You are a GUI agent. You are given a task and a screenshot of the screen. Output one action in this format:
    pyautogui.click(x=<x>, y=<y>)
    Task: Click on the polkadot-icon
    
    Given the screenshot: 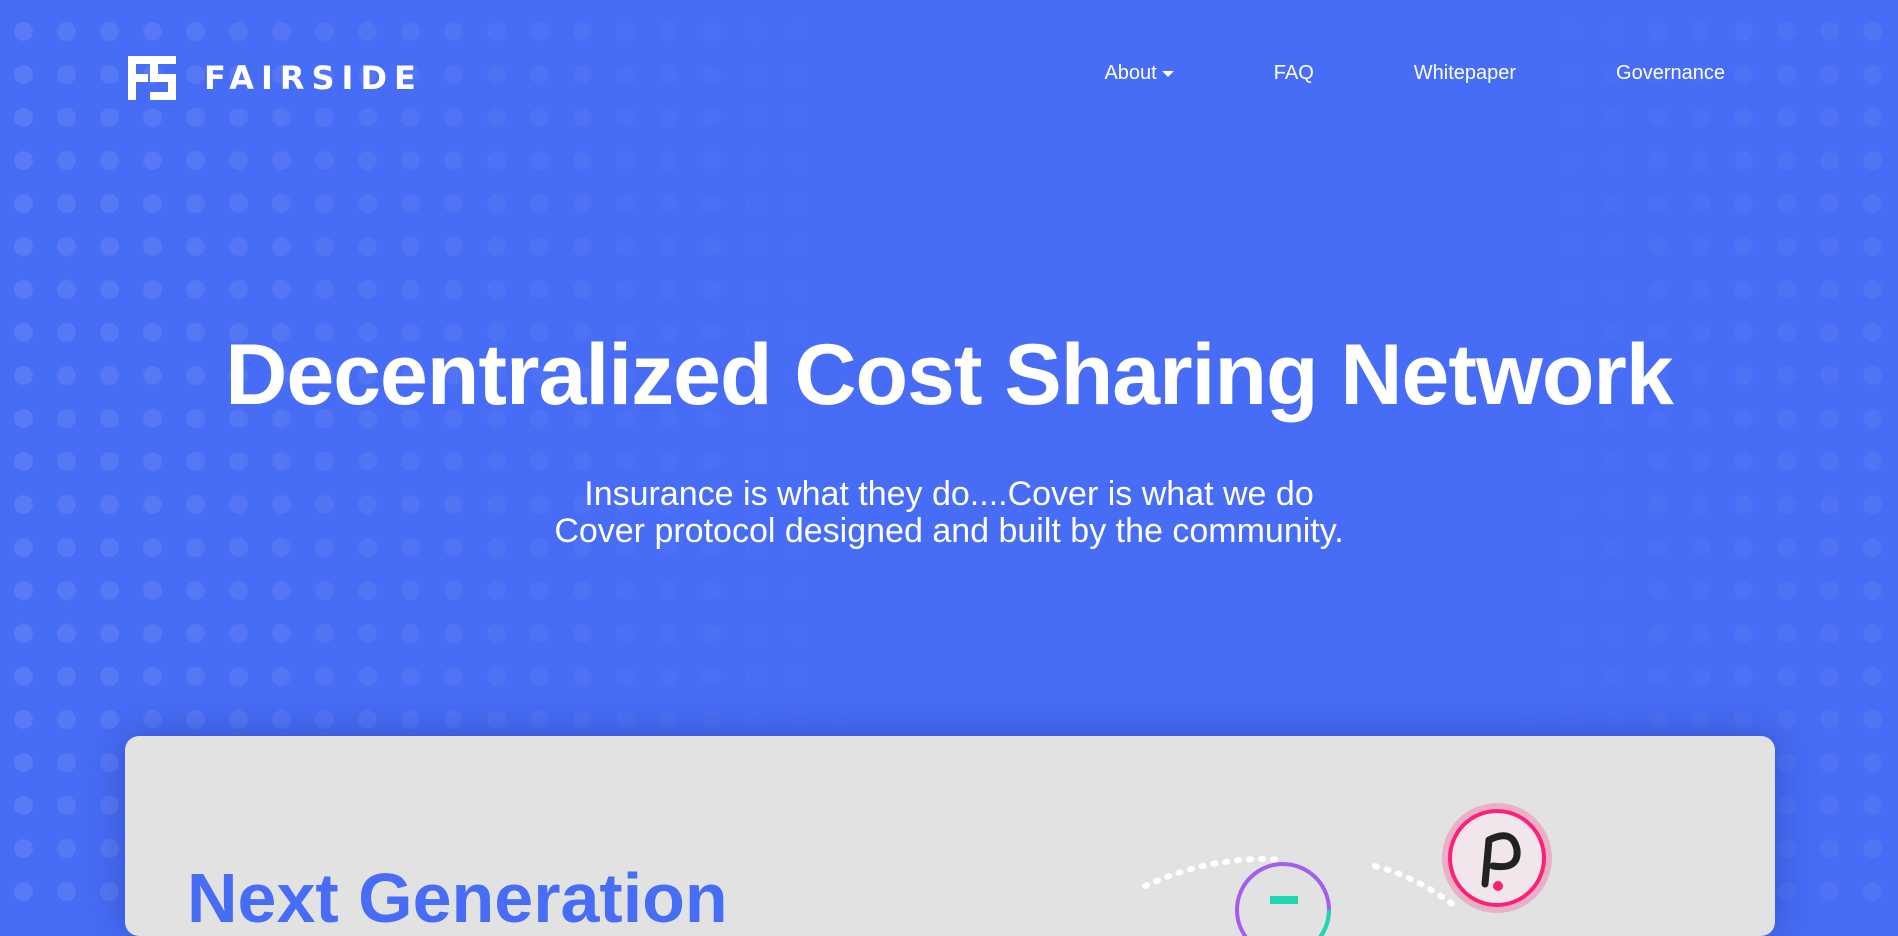 What is the action you would take?
    pyautogui.click(x=1497, y=858)
    